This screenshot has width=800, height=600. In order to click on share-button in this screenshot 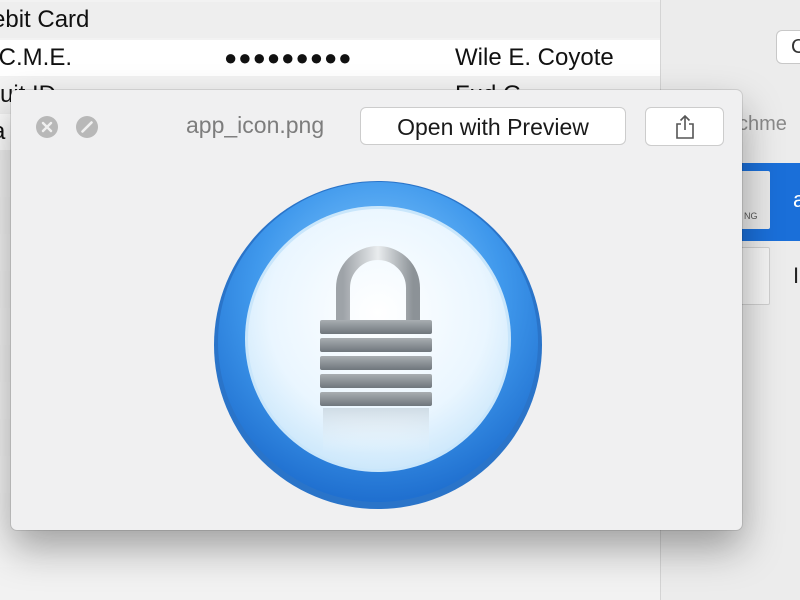, I will do `click(684, 126)`.